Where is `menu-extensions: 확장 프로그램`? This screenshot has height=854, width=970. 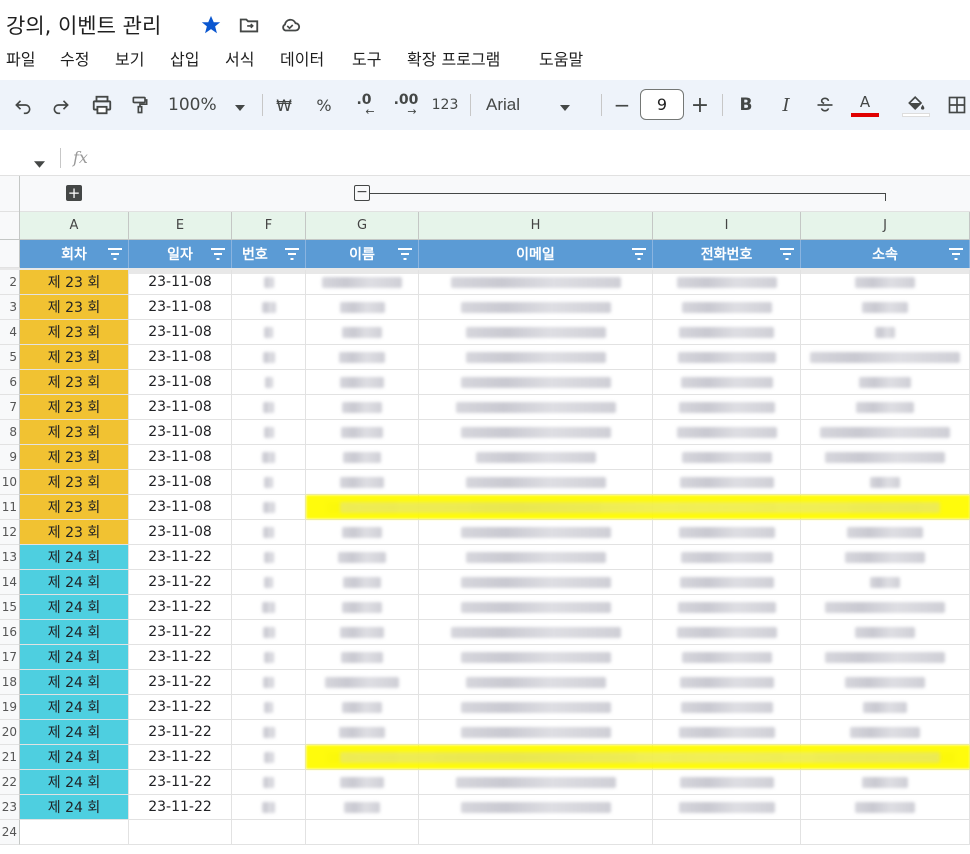
menu-extensions: 확장 프로그램 is located at coordinates (453, 58).